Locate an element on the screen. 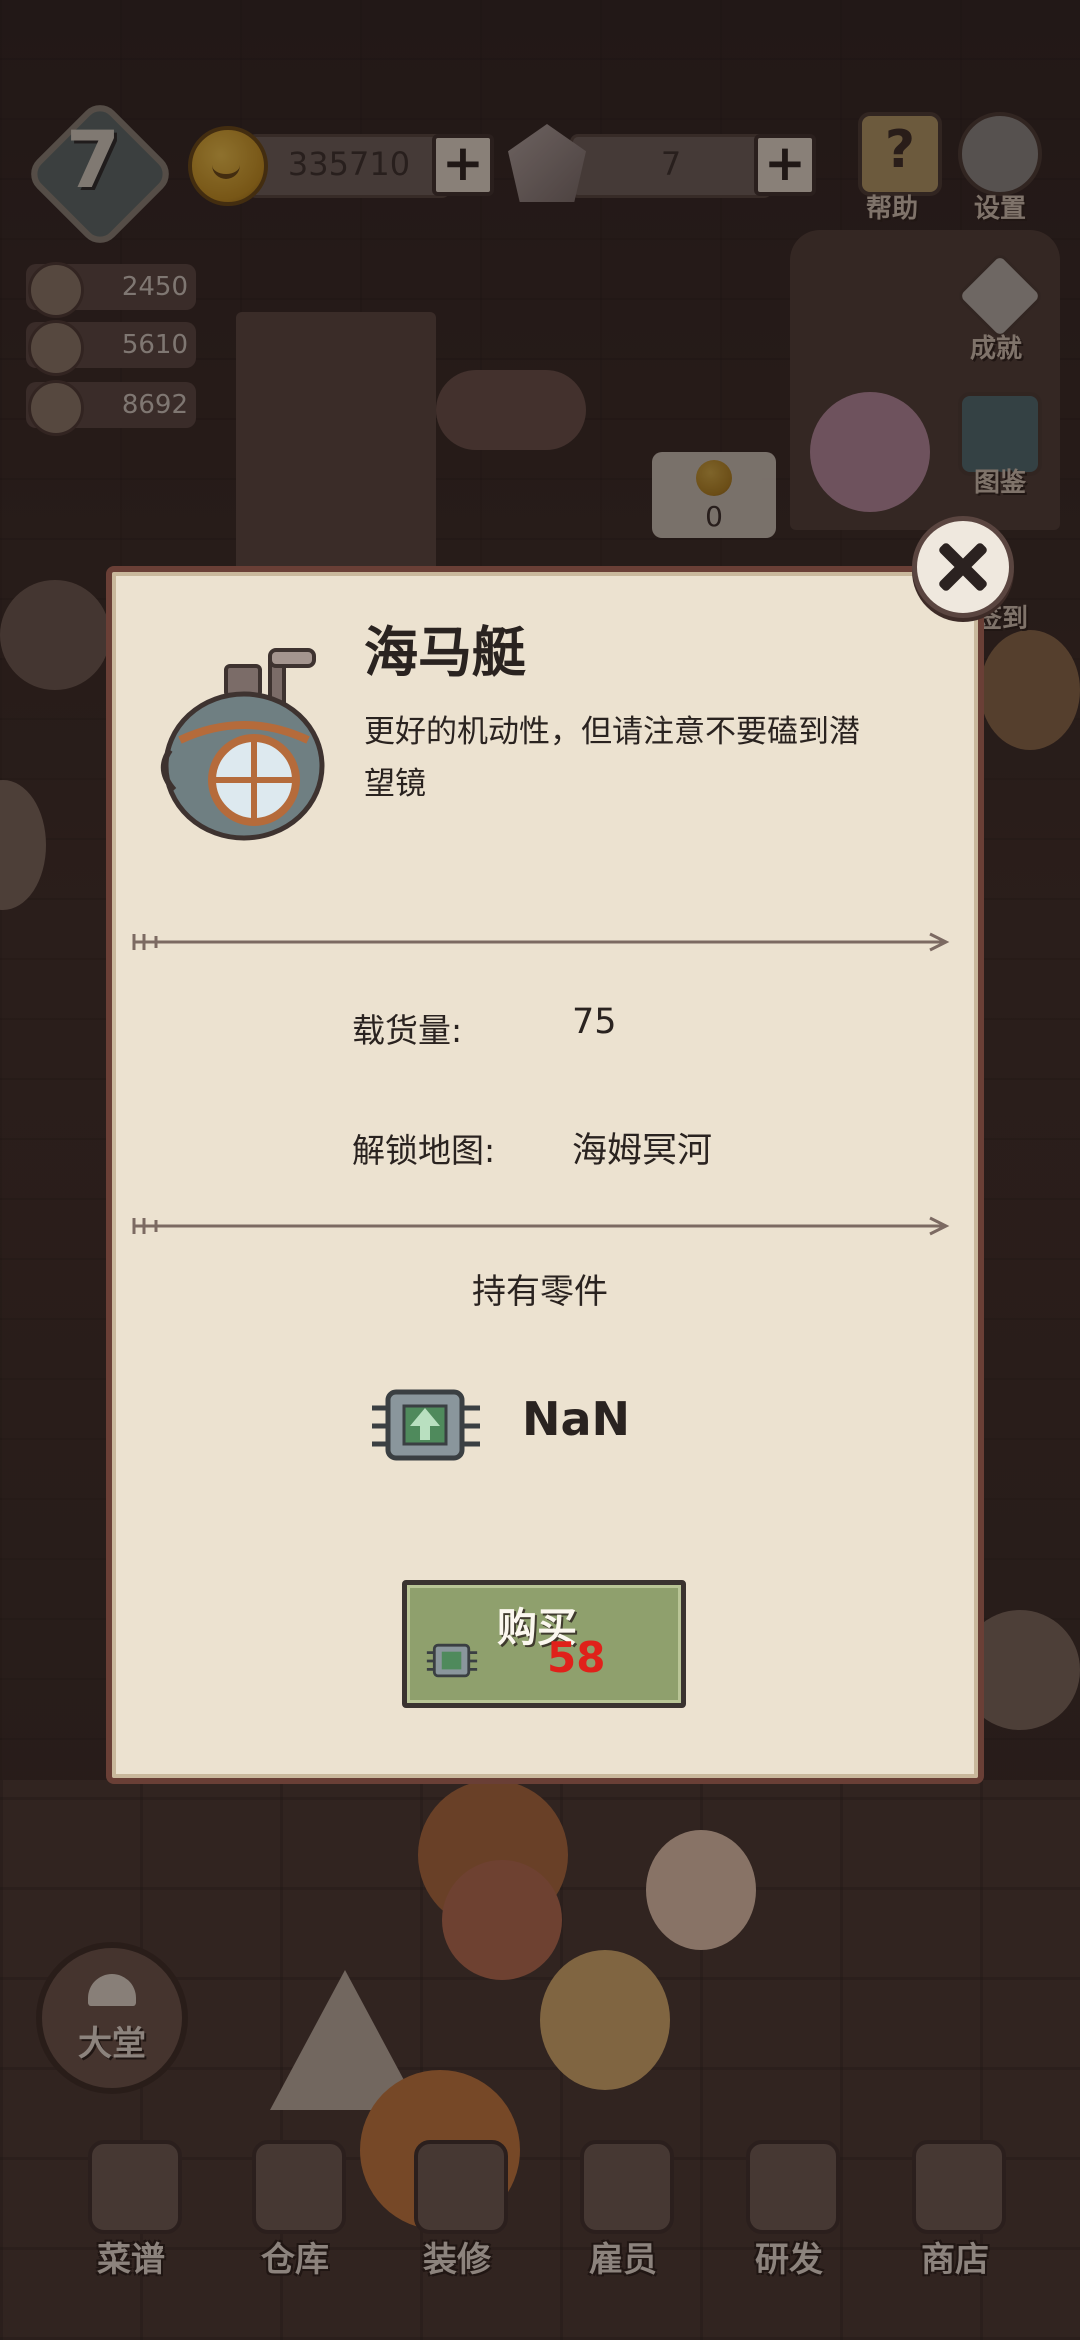 The width and height of the screenshot is (1080, 2340). parts-count: NaN is located at coordinates (576, 1419).